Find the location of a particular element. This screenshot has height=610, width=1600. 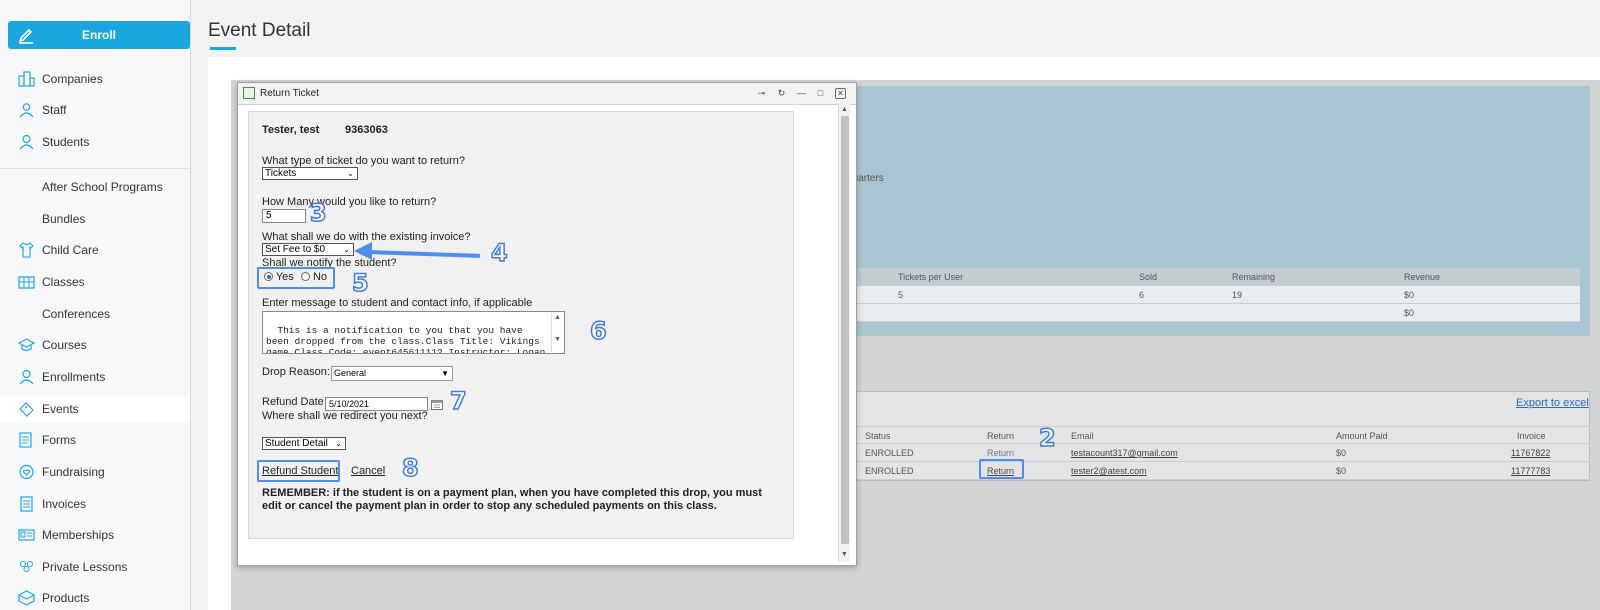

calendar-icon is located at coordinates (437, 404).